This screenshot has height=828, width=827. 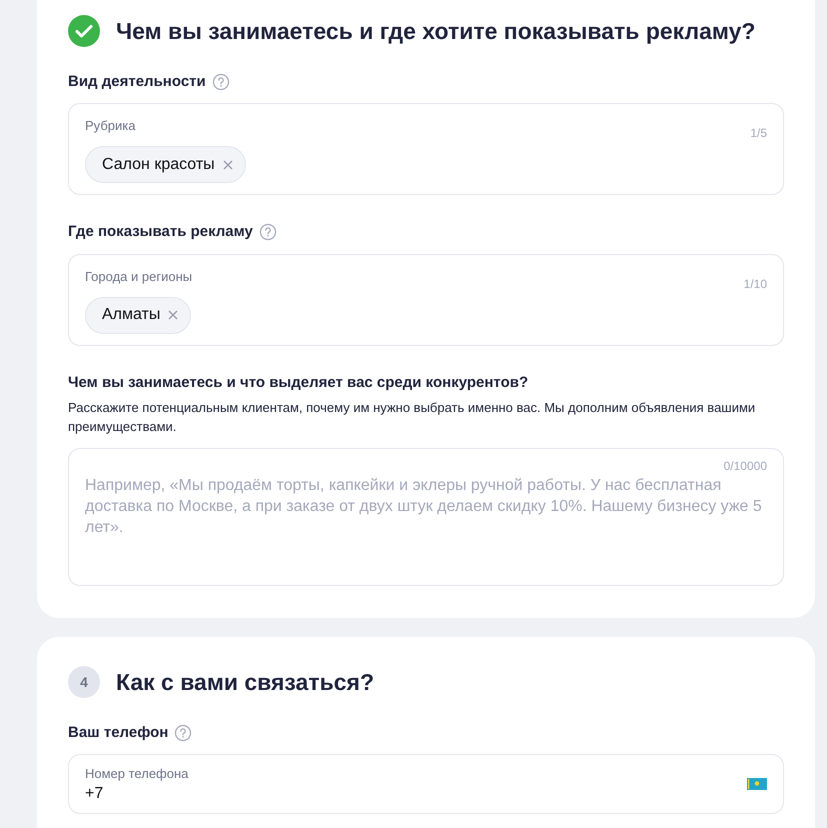 I want to click on field-caption: Города и регионы, so click(x=138, y=277).